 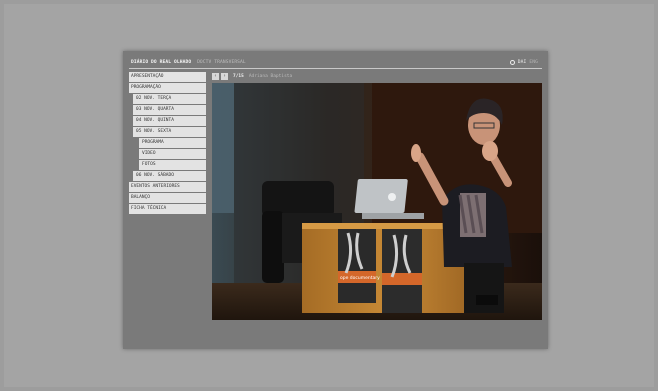 I want to click on menu-item: PROGRAMA, so click(x=172, y=143).